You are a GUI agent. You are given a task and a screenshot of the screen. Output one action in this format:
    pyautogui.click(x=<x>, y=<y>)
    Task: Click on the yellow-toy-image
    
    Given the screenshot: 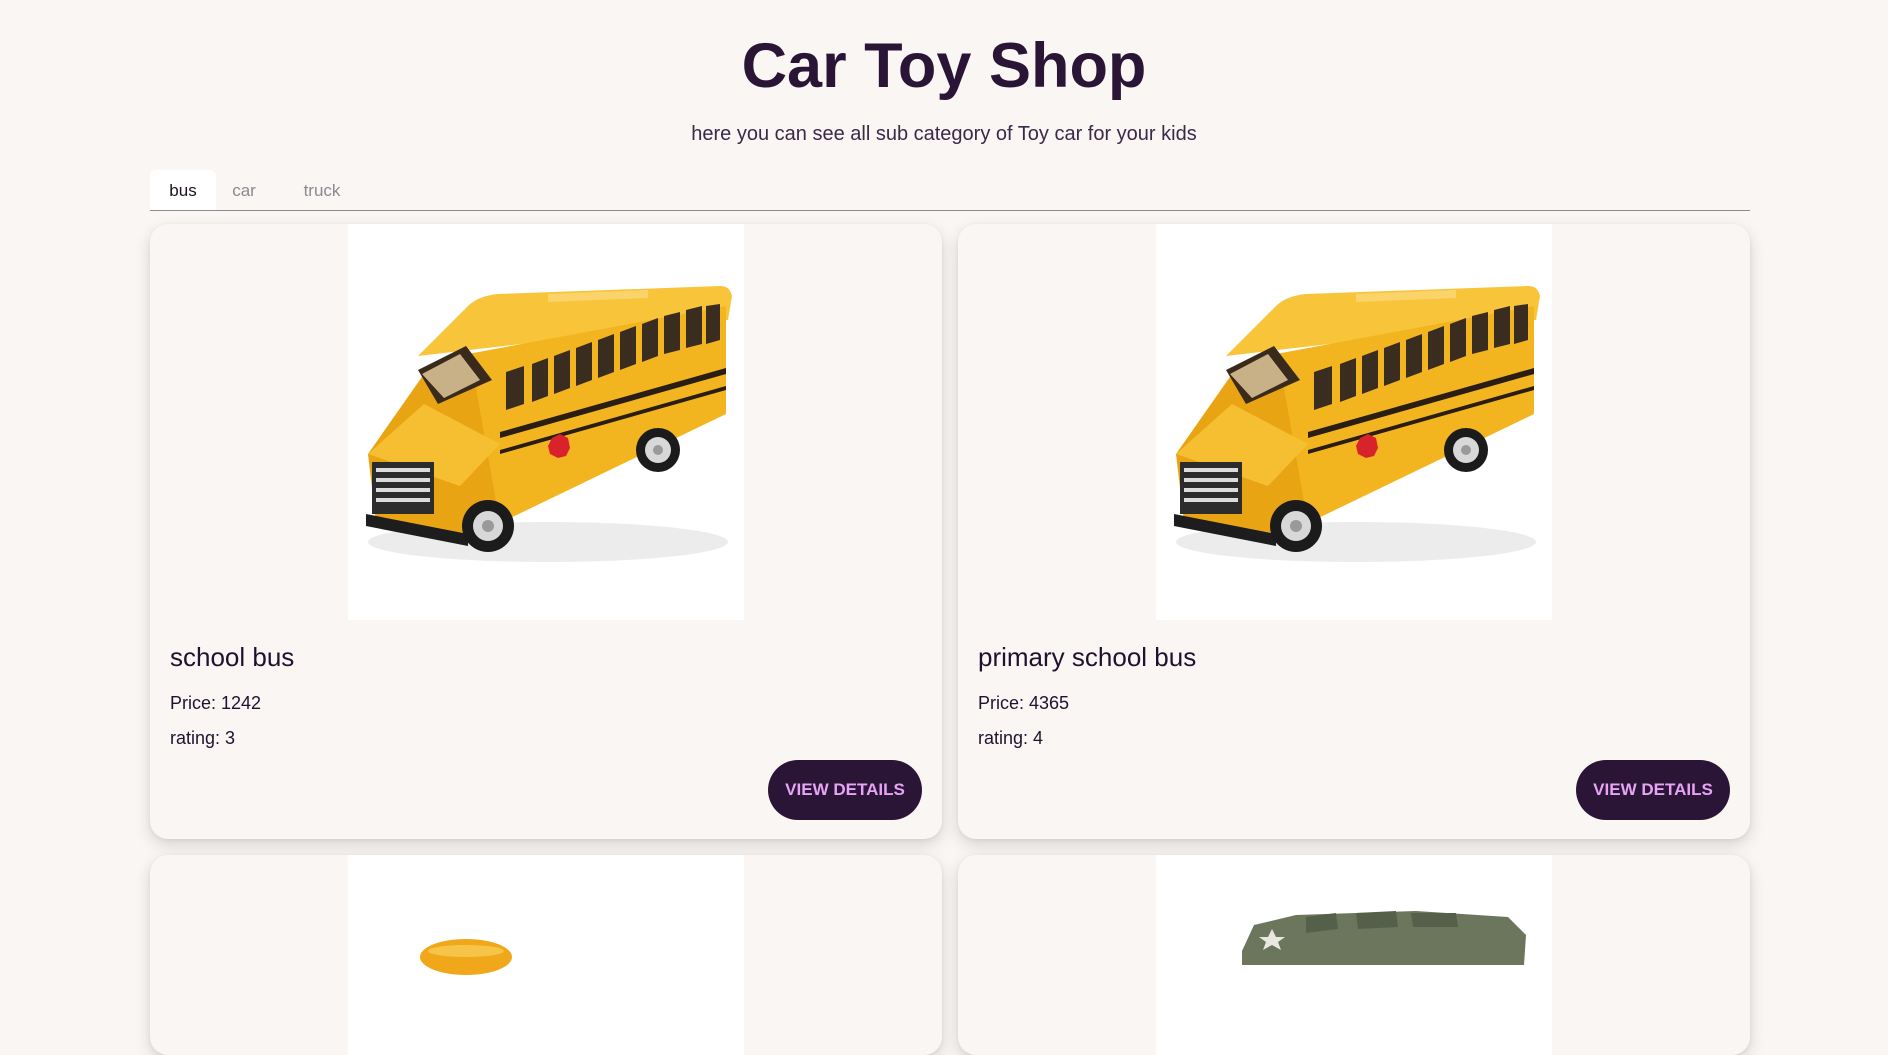 What is the action you would take?
    pyautogui.click(x=466, y=957)
    